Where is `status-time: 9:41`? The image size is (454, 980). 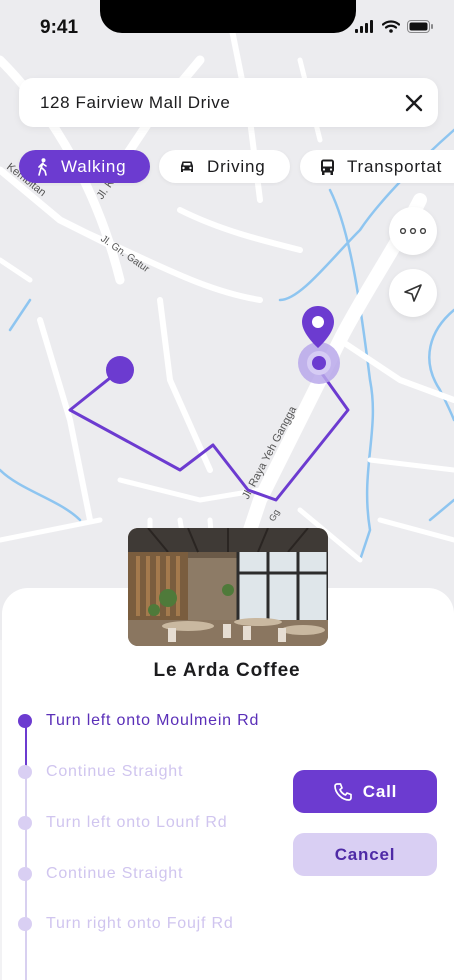 status-time: 9:41 is located at coordinates (59, 27).